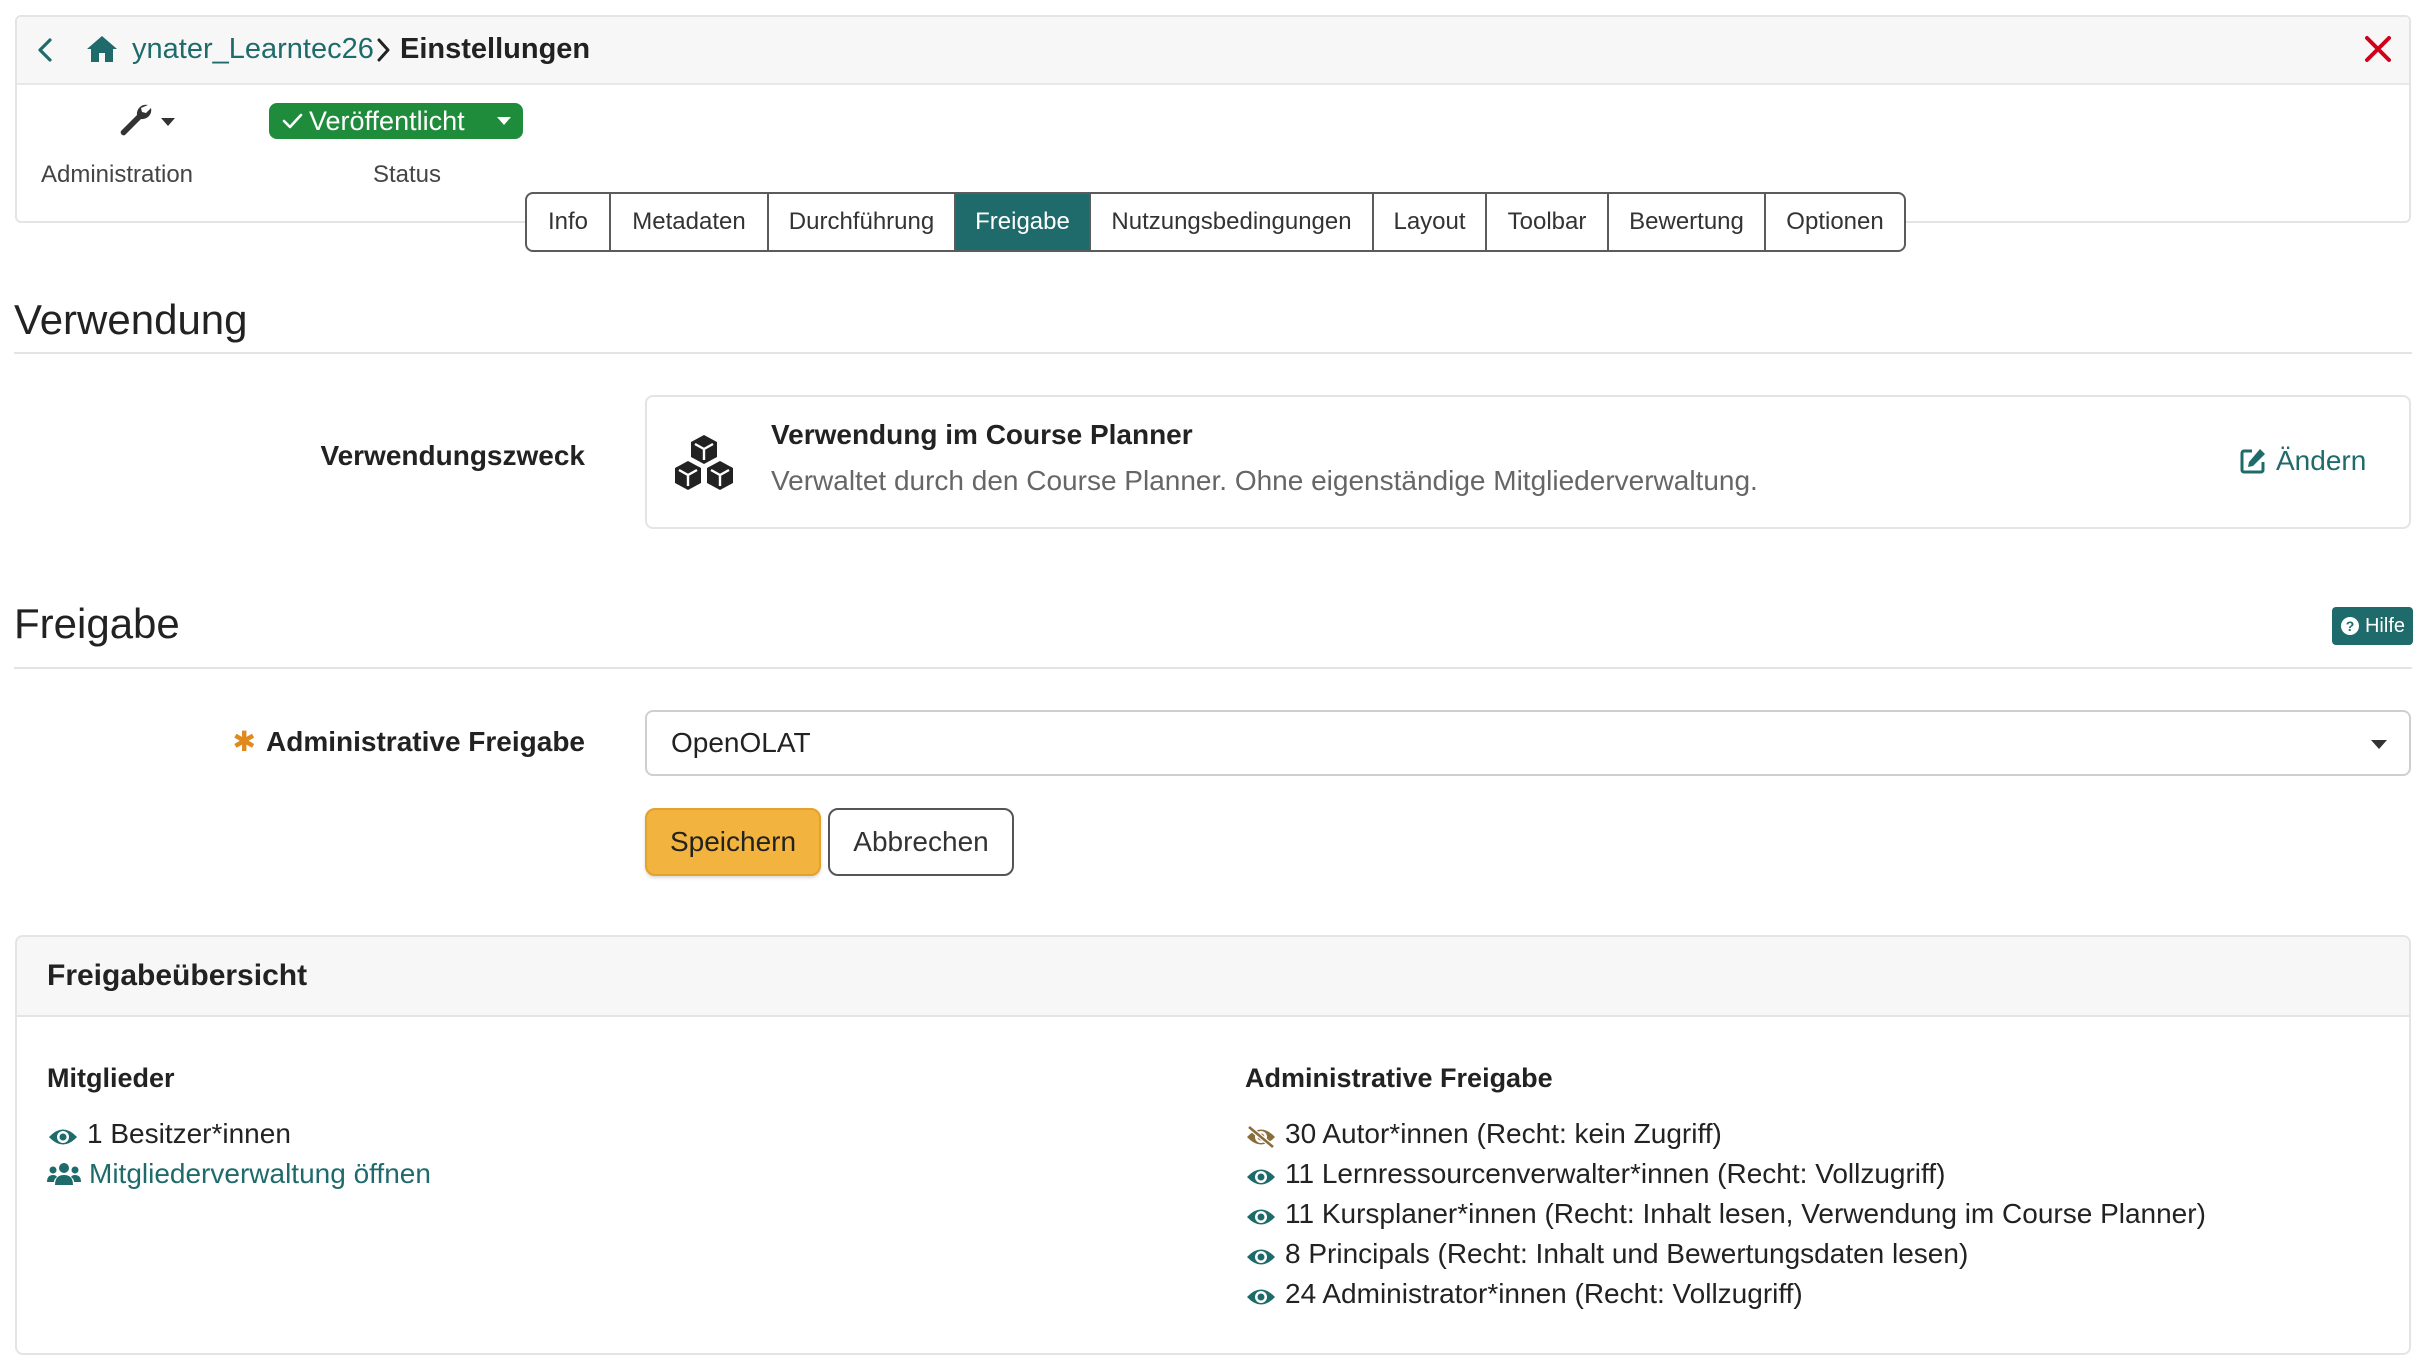 Image resolution: width=2428 pixels, height=1355 pixels. Describe the element at coordinates (383, 50) in the screenshot. I see `breadcrumb-separator-icon` at that location.